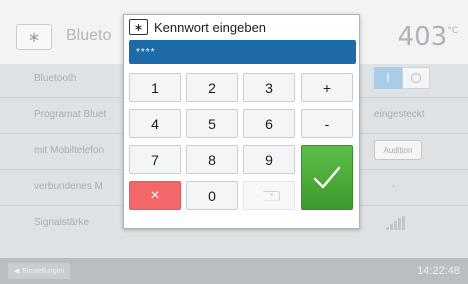 The height and width of the screenshot is (284, 468). I want to click on backspace-button: ×, so click(269, 195).